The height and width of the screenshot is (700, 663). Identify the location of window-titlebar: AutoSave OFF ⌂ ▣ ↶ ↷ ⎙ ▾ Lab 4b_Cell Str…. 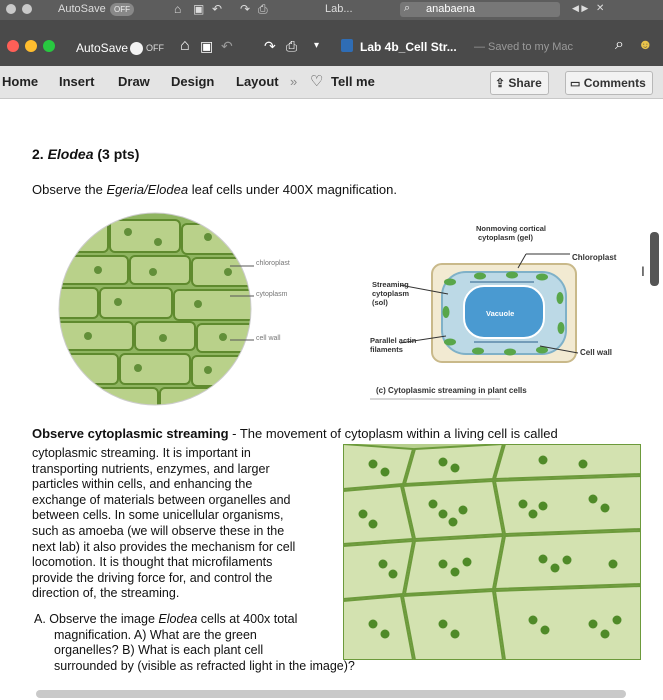
(331, 43).